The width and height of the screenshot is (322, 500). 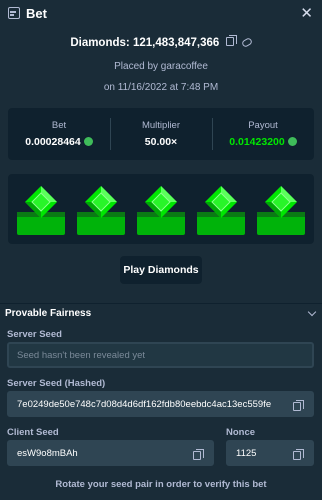 What do you see at coordinates (312, 312) in the screenshot?
I see `chevron-down-icon` at bounding box center [312, 312].